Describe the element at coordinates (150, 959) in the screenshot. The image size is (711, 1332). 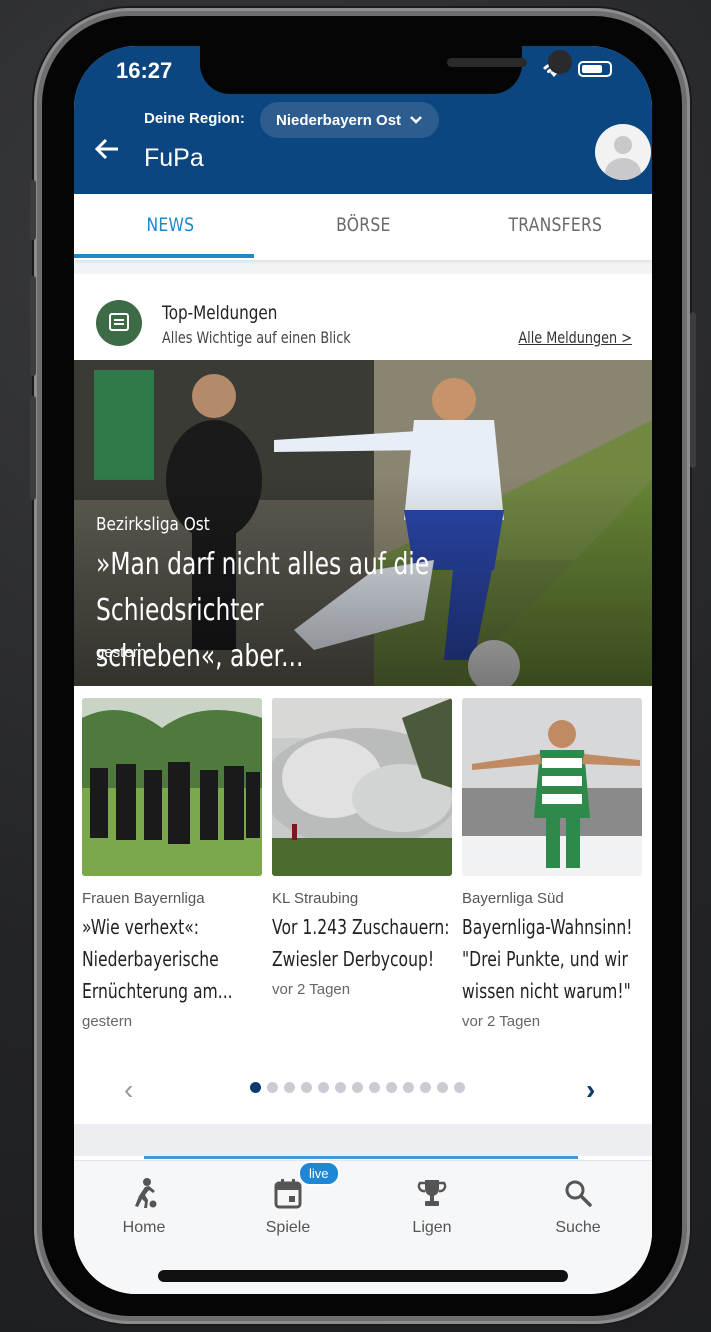
I see `article-title-line: Niederbayerische` at that location.